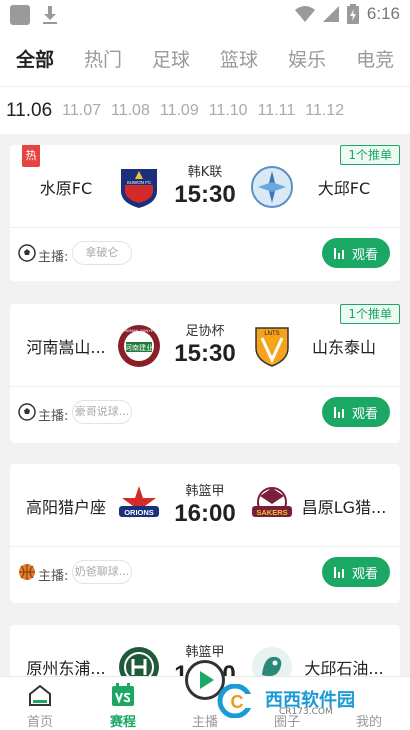  I want to click on date-item: 11.11, so click(277, 111).